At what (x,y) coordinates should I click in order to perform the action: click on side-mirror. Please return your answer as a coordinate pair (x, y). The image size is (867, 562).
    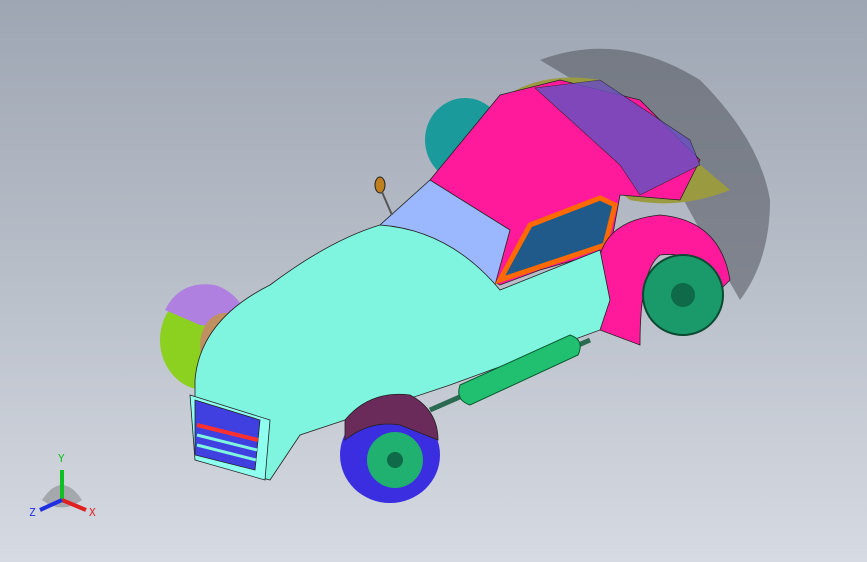
    Looking at the image, I should click on (380, 185).